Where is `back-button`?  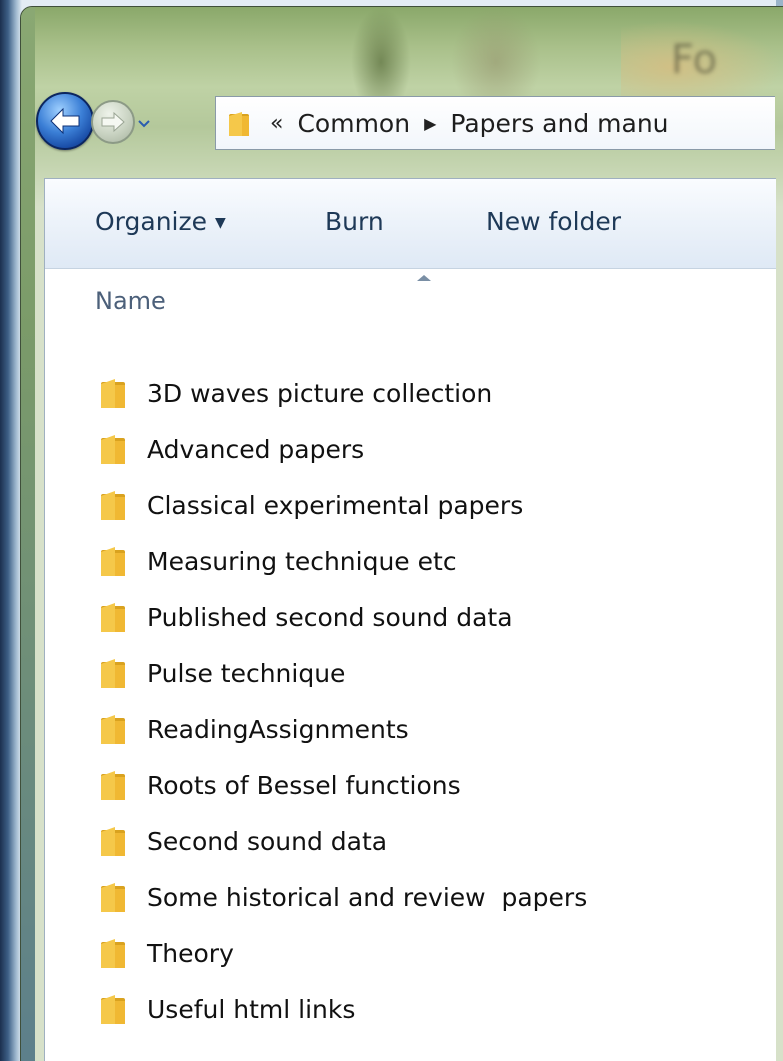
back-button is located at coordinates (65, 121).